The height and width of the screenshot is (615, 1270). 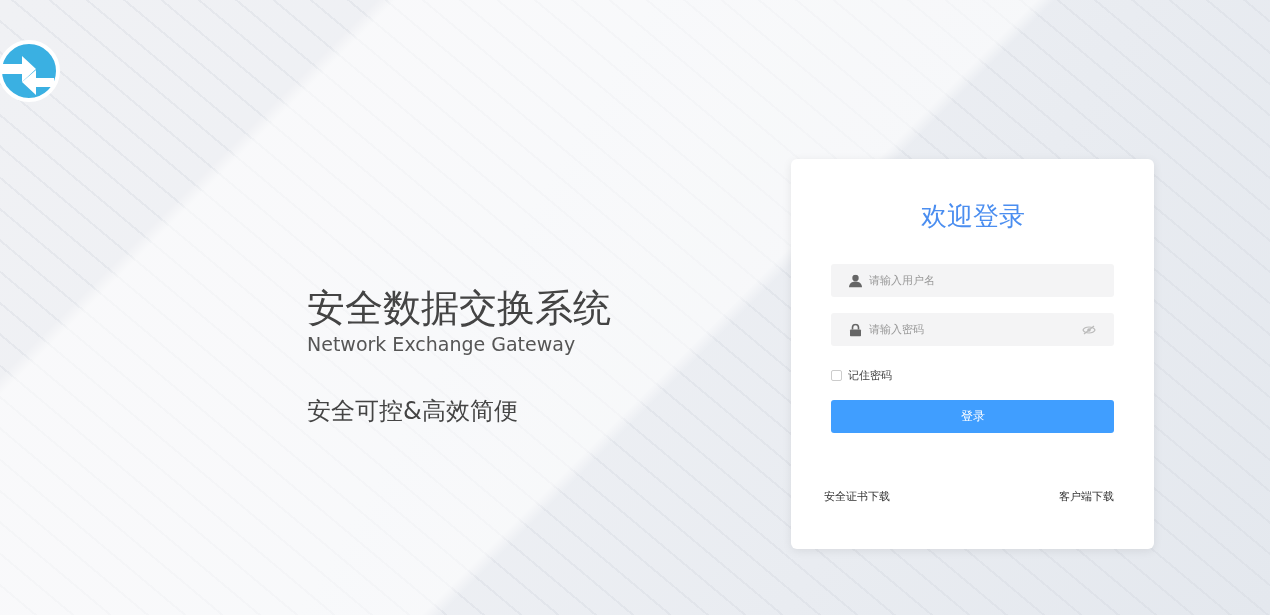 I want to click on remember-checkbox, so click(x=836, y=375).